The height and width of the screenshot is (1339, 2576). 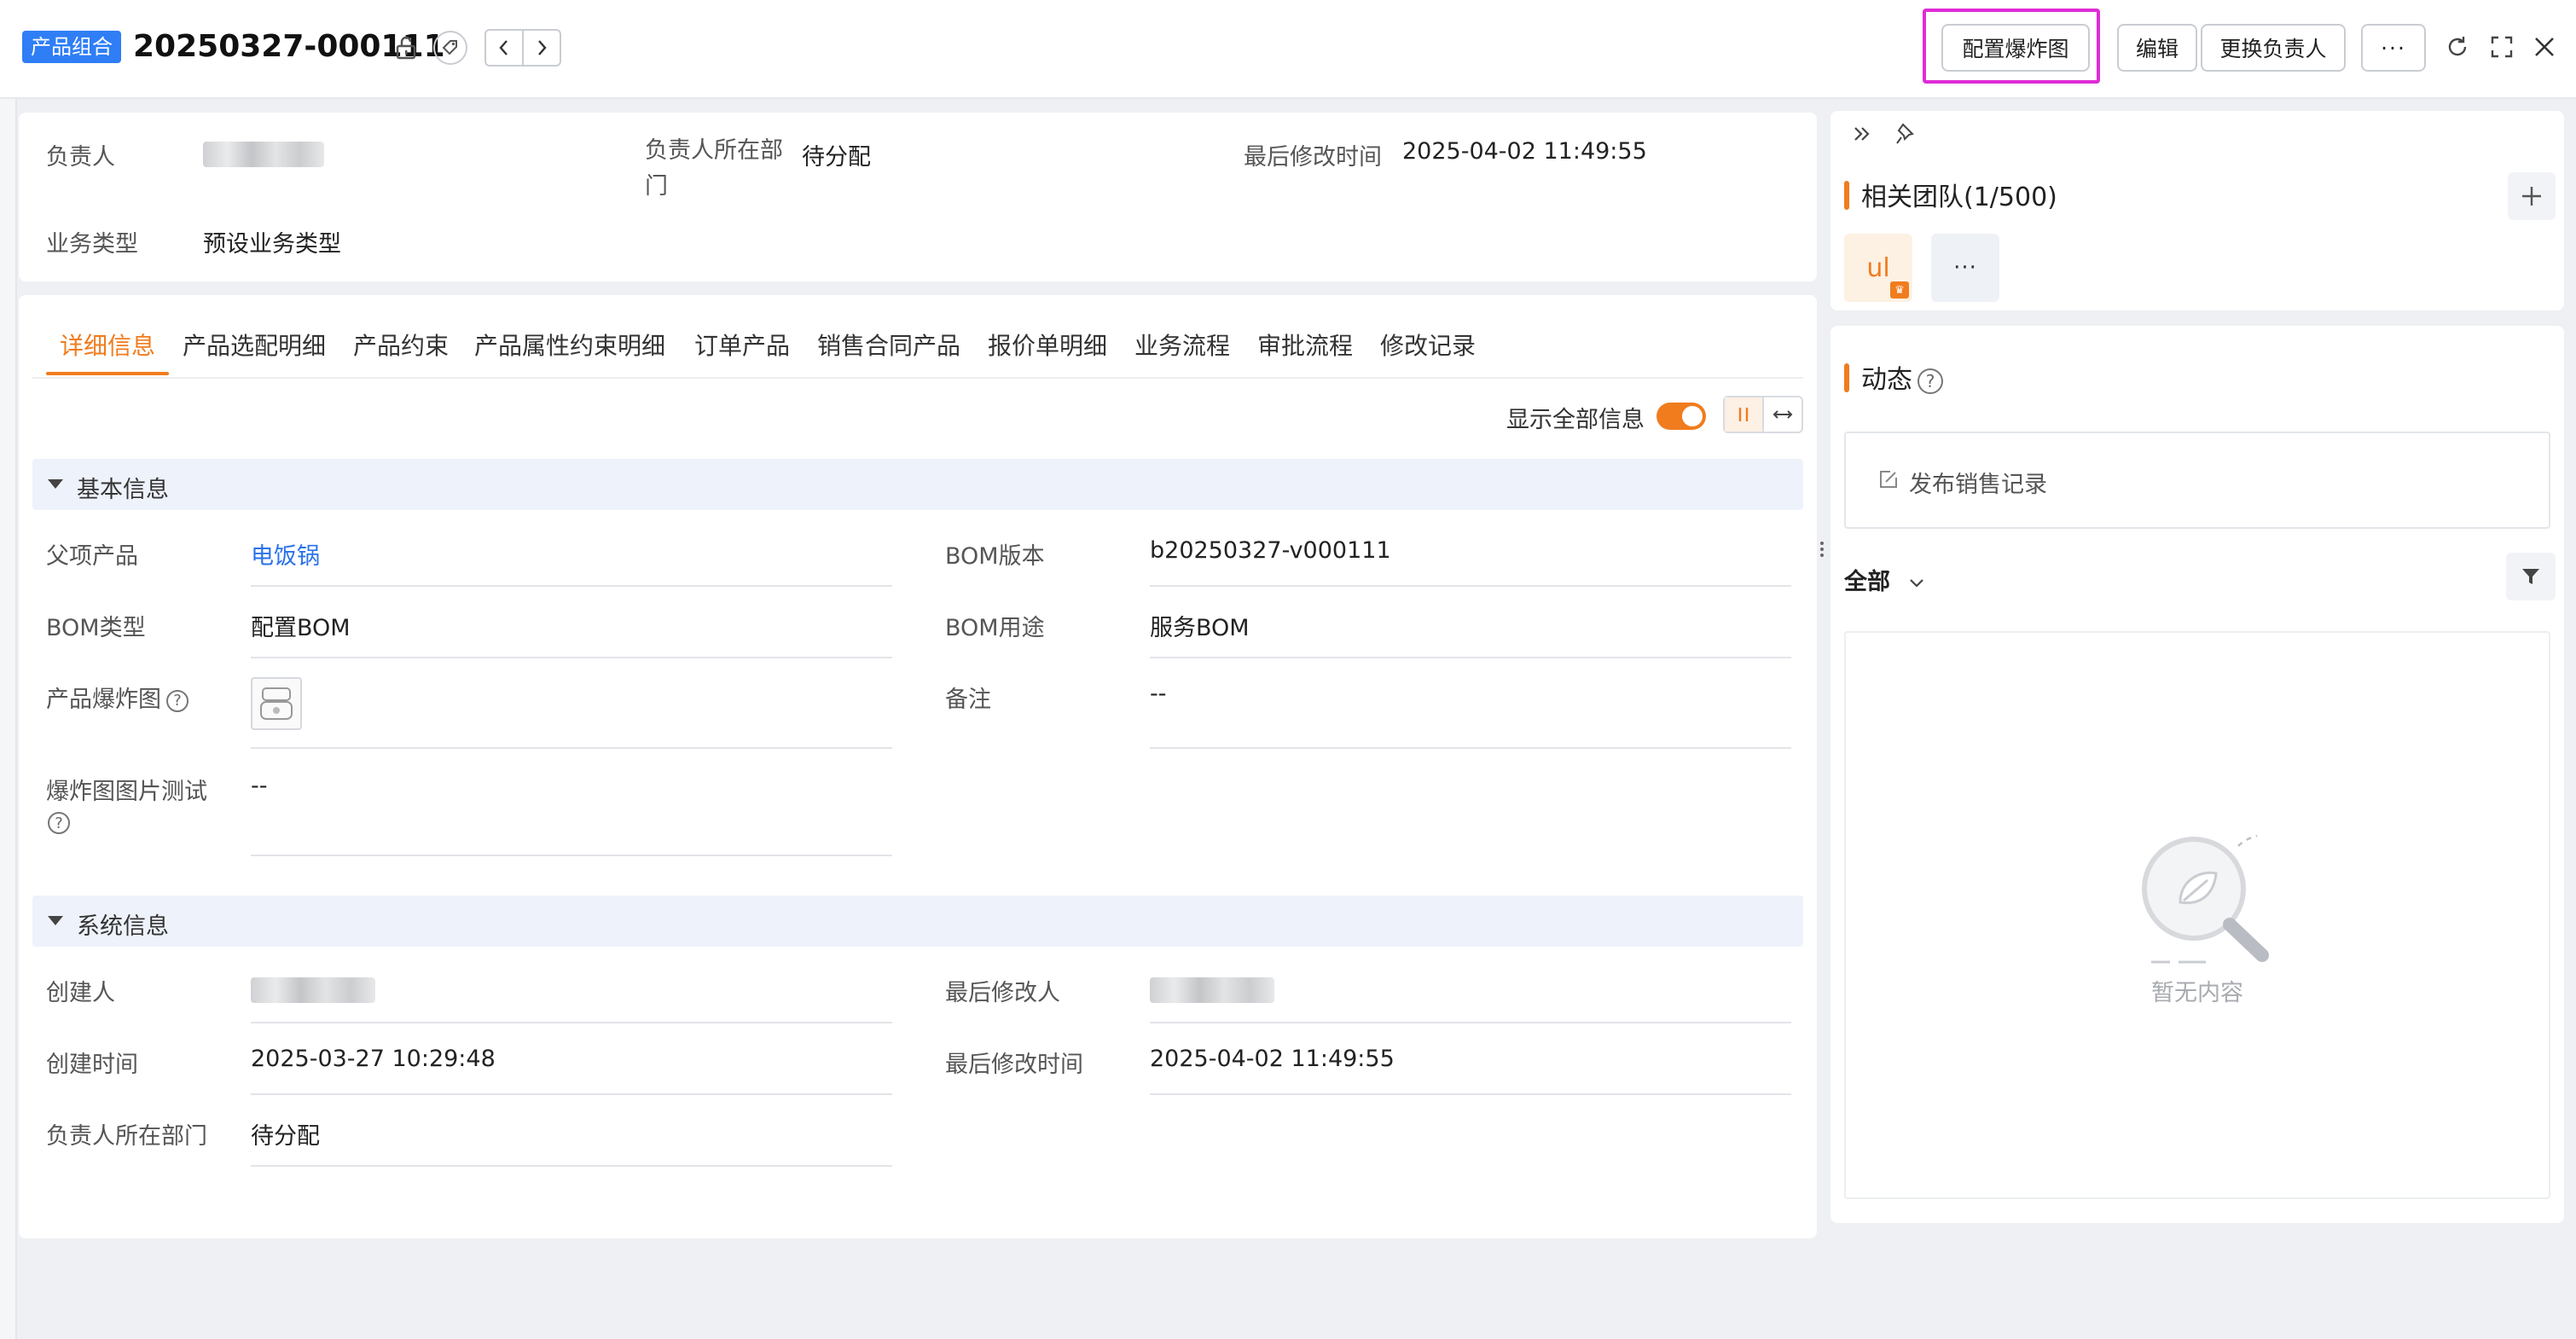 What do you see at coordinates (2197, 993) in the screenshot?
I see `empty-state-text: 暂无内容` at bounding box center [2197, 993].